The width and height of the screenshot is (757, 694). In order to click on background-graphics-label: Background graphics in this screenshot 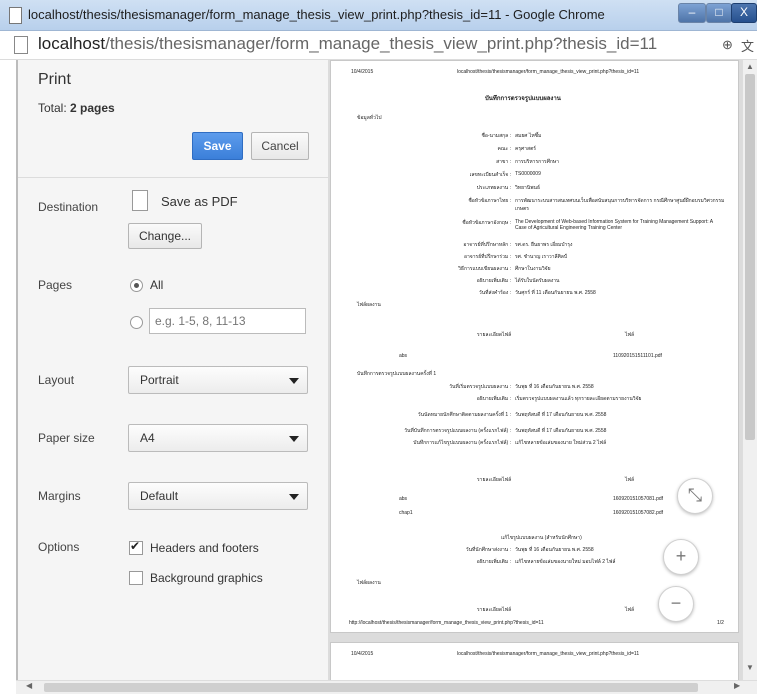, I will do `click(206, 578)`.